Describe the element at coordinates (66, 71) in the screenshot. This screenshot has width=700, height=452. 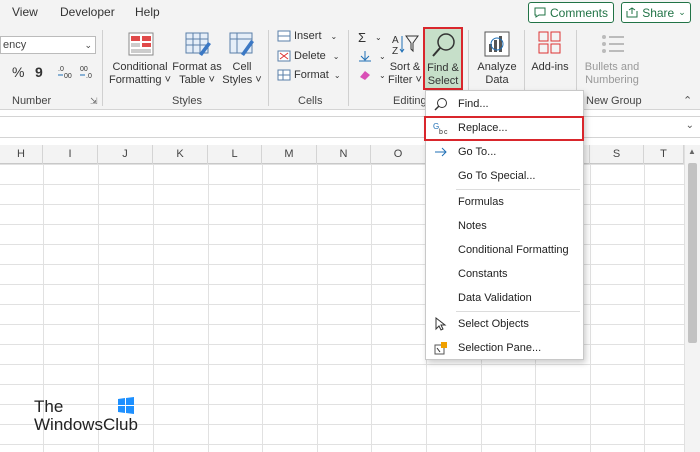
I see `increase-decimal-button: .0 00` at that location.